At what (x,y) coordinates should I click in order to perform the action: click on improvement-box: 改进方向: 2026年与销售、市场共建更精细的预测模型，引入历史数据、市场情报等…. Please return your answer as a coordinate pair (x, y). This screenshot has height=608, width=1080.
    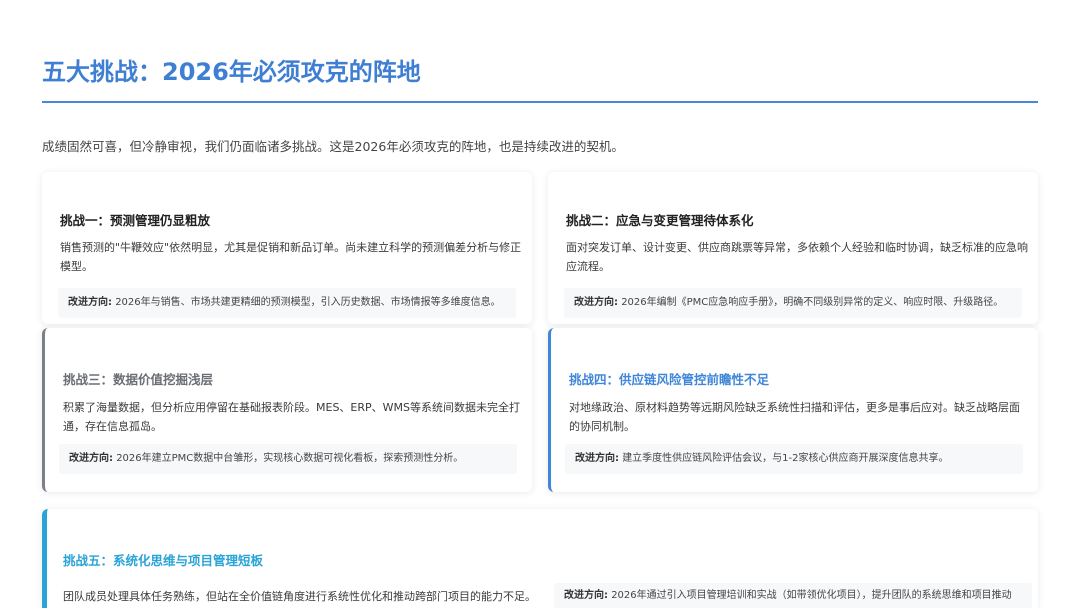
    Looking at the image, I should click on (287, 303).